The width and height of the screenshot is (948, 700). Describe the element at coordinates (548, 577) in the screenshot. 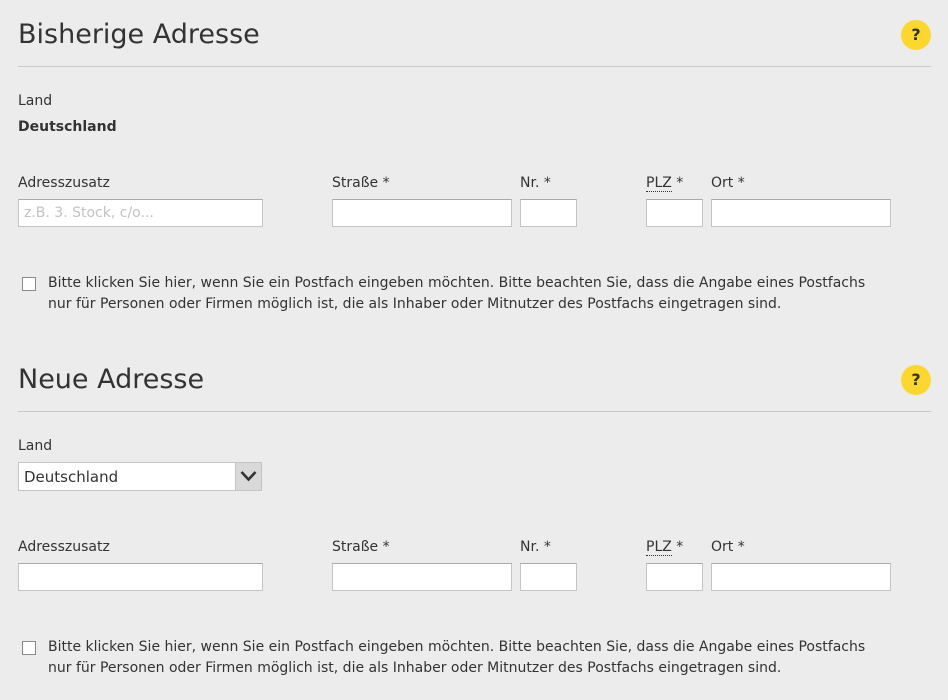

I see `new-nr-input` at that location.